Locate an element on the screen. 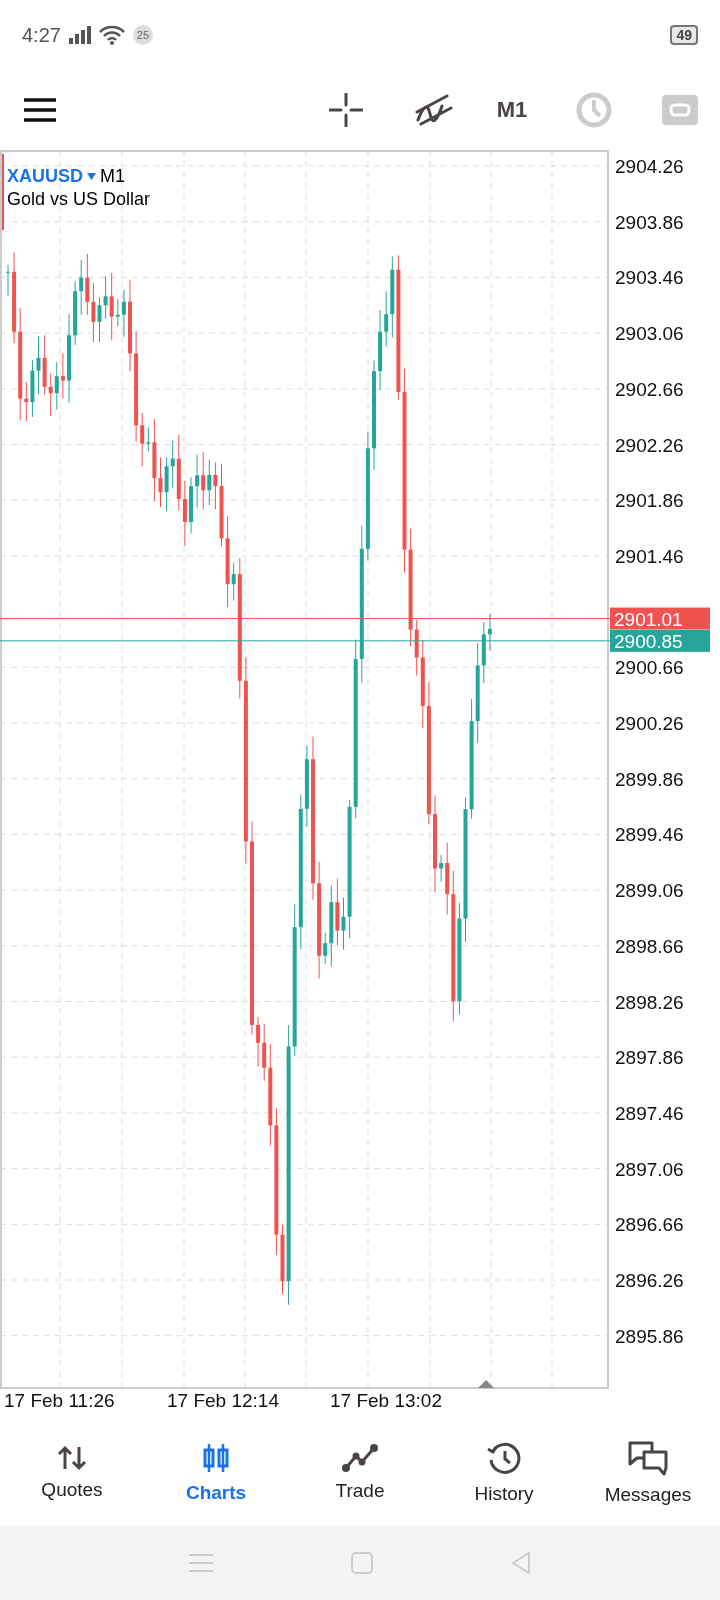 This screenshot has width=720, height=1600. nav-tab: Quotes is located at coordinates (72, 1472).